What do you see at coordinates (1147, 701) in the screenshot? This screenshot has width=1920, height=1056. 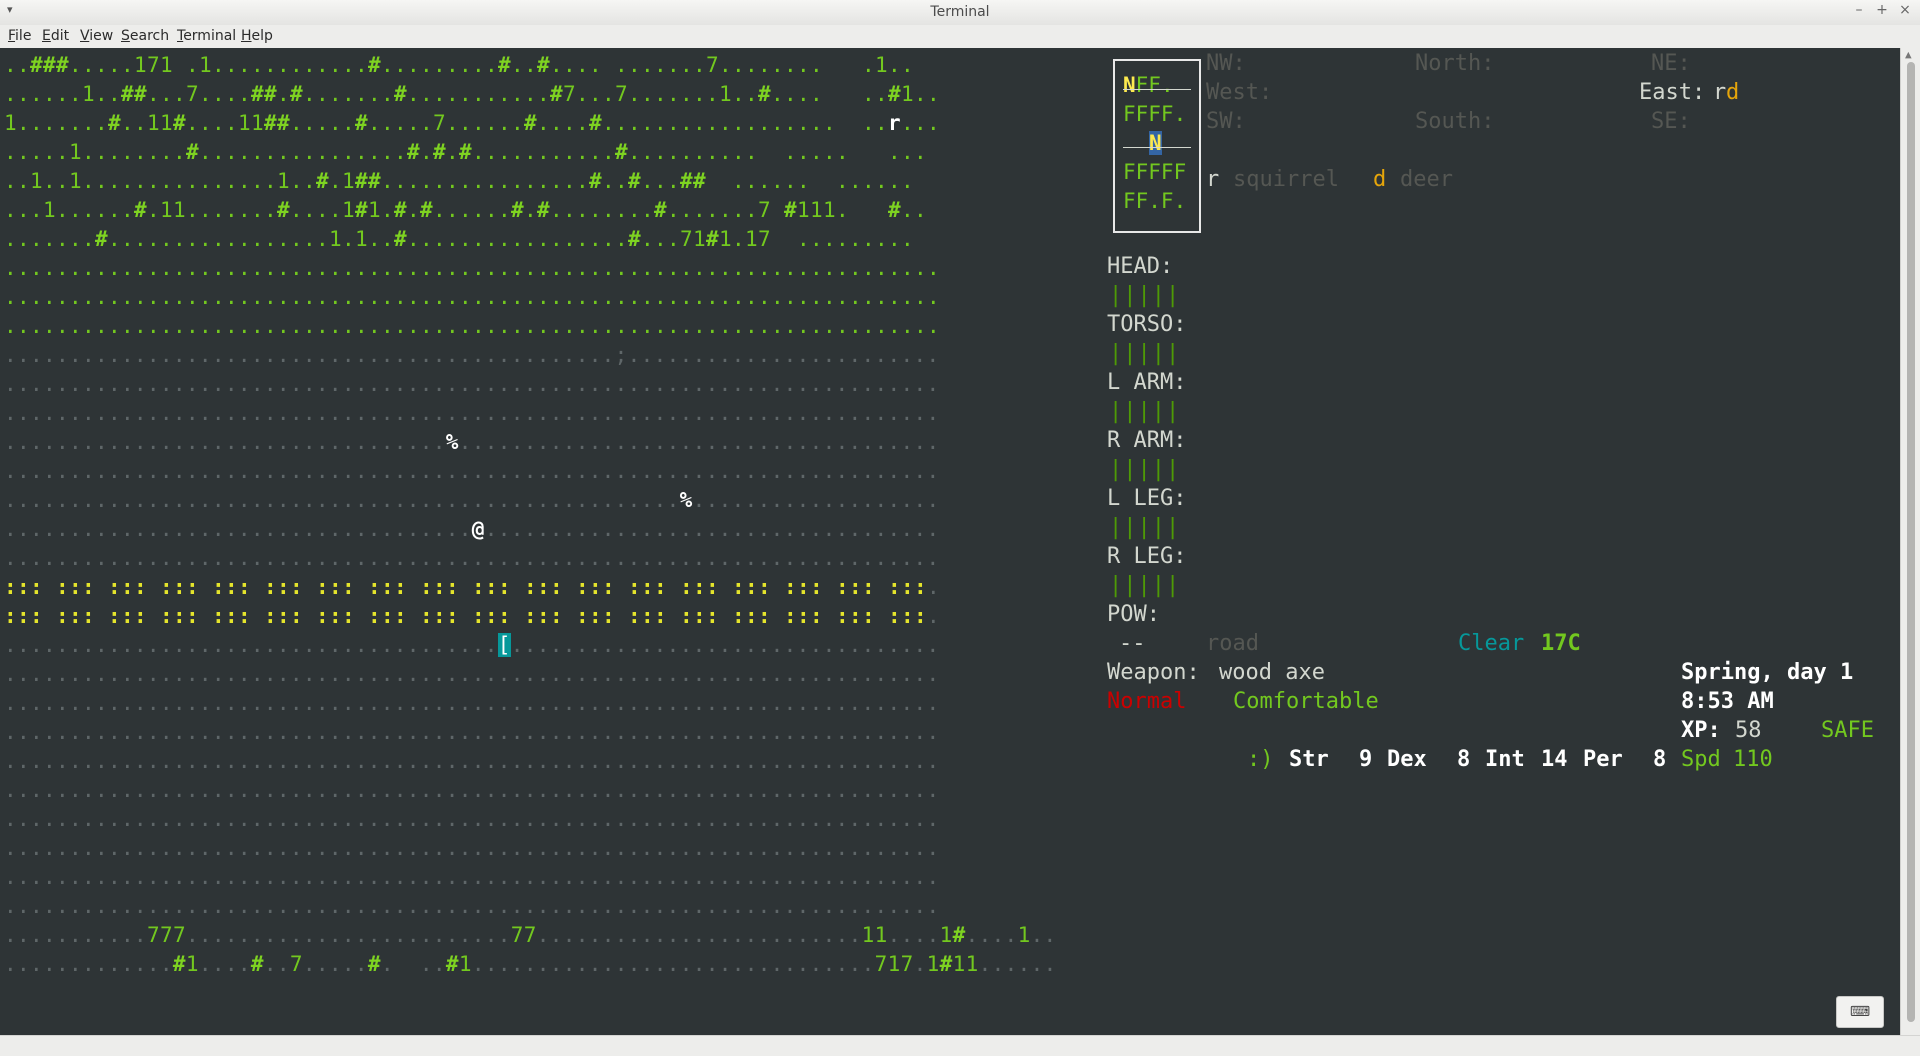 I see `status-state: Normal` at bounding box center [1147, 701].